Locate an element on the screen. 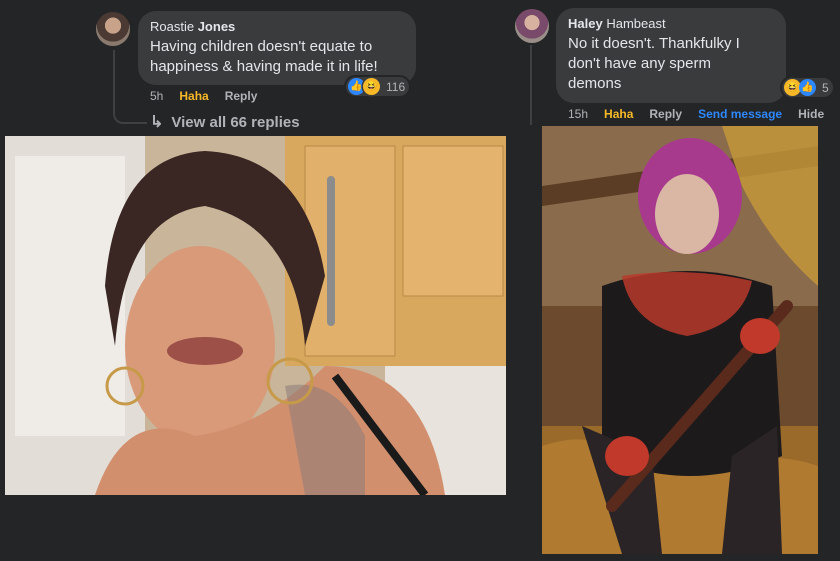  comment-text-line: demons is located at coordinates (595, 83).